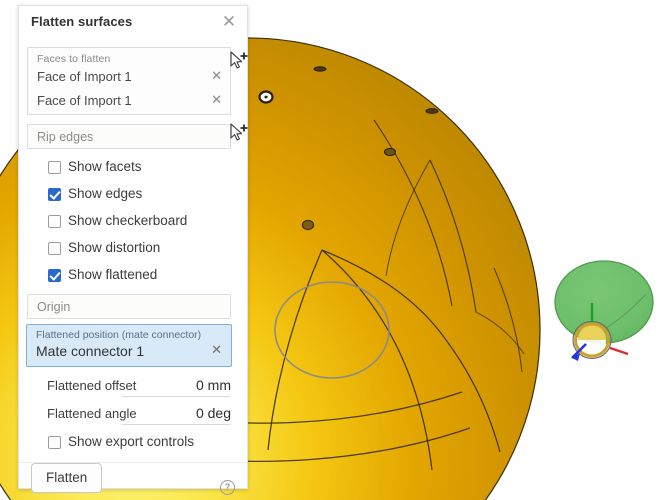 The height and width of the screenshot is (500, 663). I want to click on show-checkerboard-label: Show checkerboard, so click(128, 220).